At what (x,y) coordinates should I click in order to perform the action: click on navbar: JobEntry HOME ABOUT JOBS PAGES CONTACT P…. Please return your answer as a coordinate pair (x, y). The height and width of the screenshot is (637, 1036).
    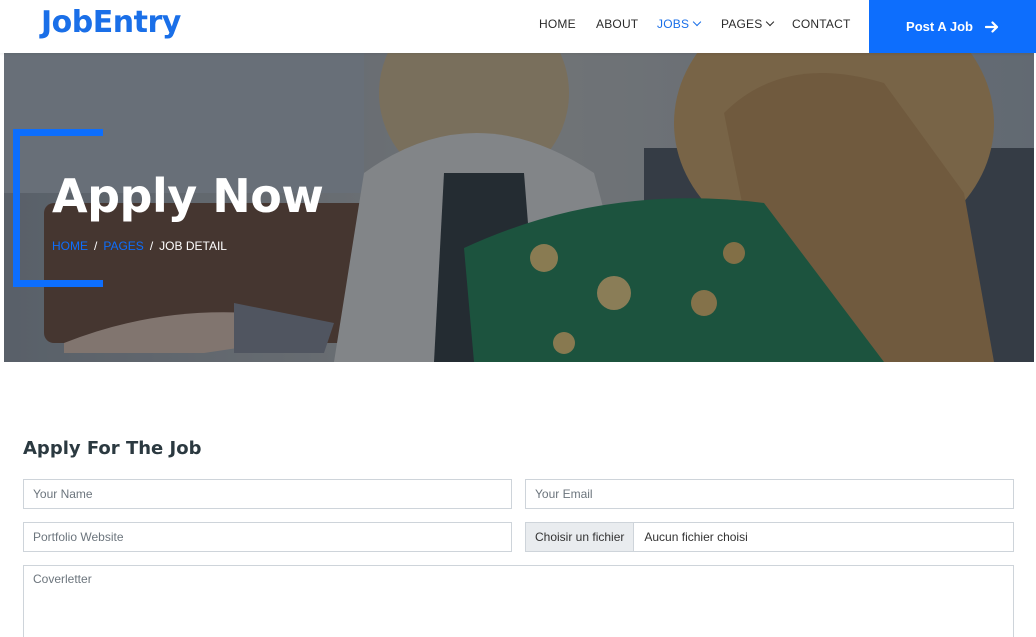
    Looking at the image, I should click on (518, 26).